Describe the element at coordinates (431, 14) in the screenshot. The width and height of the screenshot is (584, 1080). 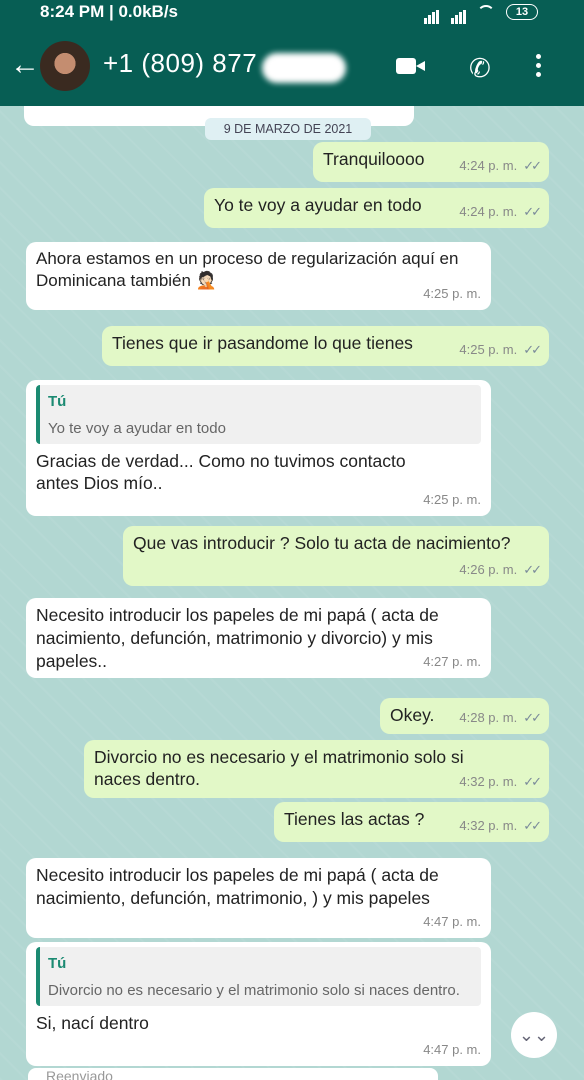
I see `signal-icon` at that location.